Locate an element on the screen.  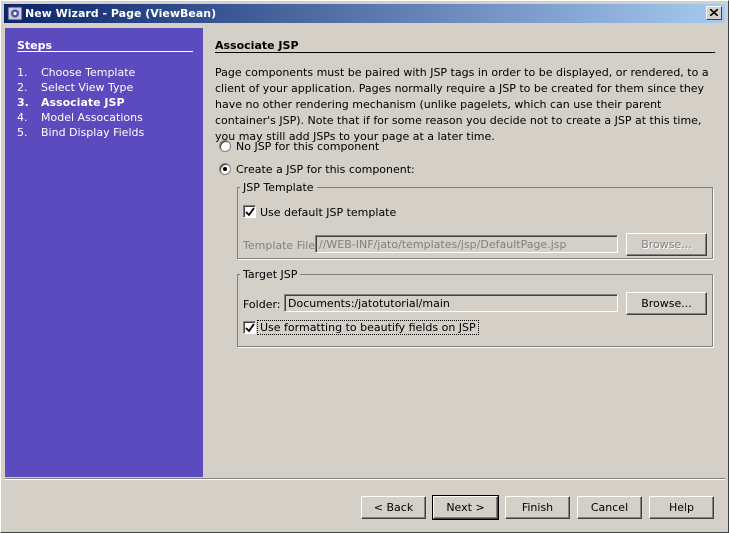
create-jsp-radio-label: Create a JSP for this component: is located at coordinates (325, 169).